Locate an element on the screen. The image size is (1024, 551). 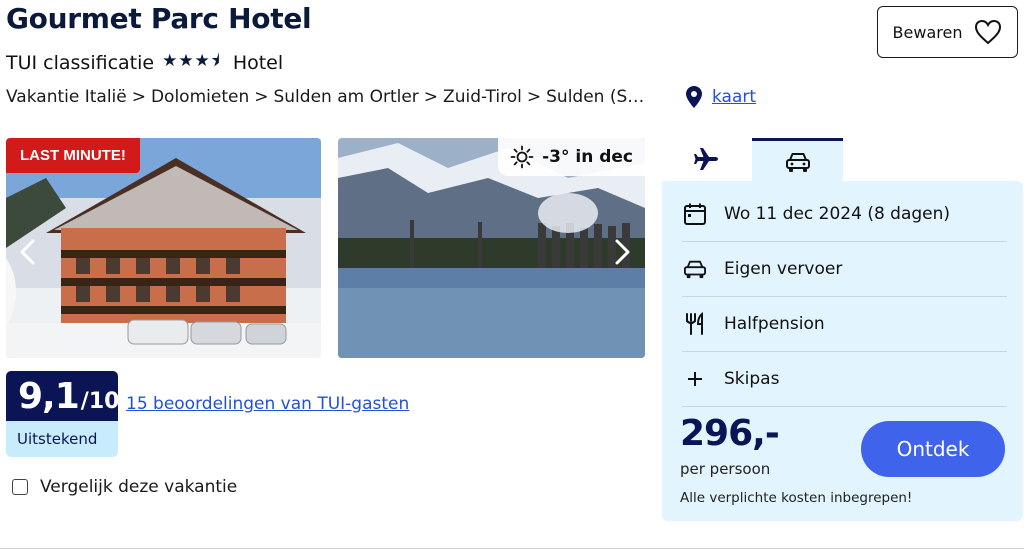
airplane-icon is located at coordinates (706, 159).